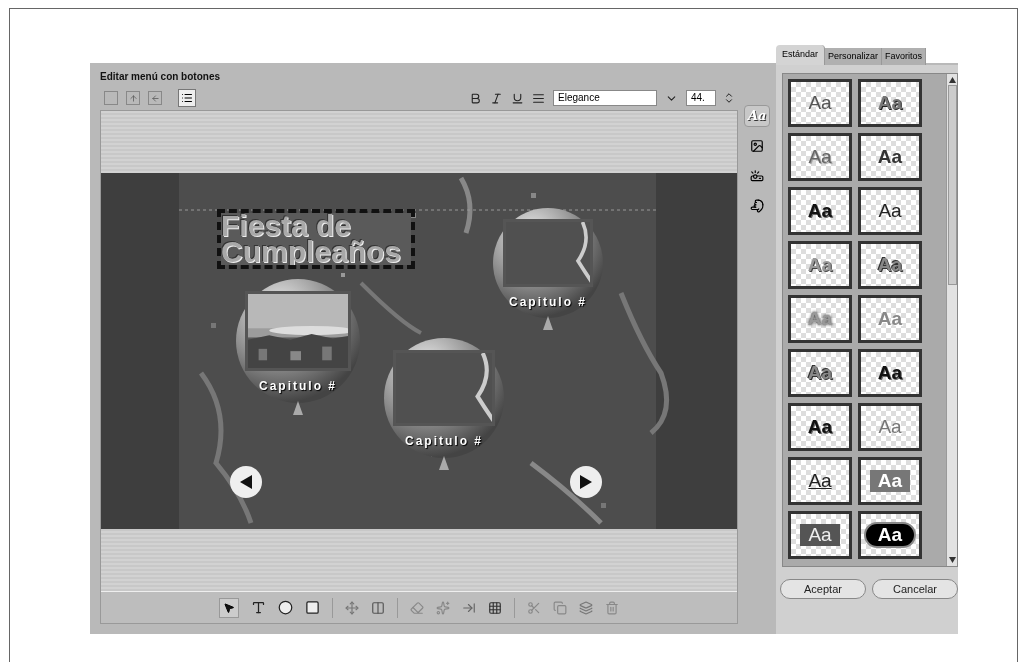 The image size is (1026, 662). I want to click on scroll-up-icon, so click(952, 80).